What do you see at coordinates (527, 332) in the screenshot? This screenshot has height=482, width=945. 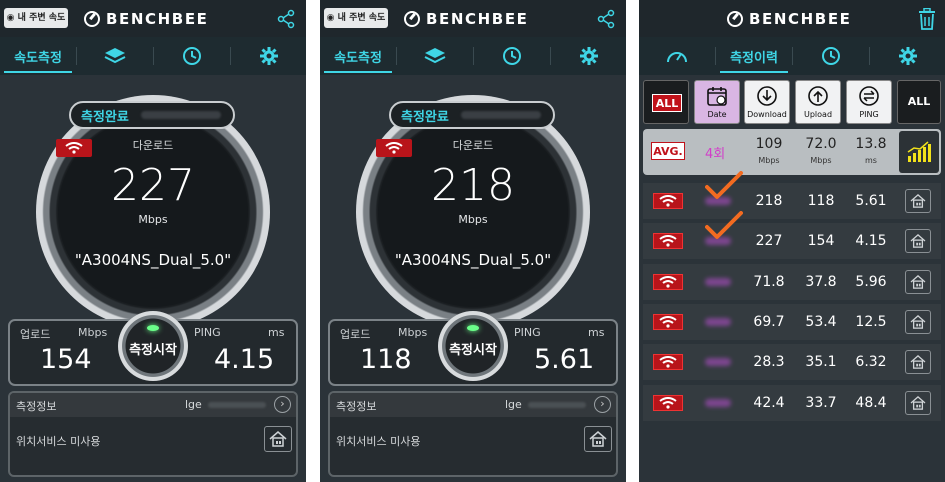 I see `ping-label: PING` at bounding box center [527, 332].